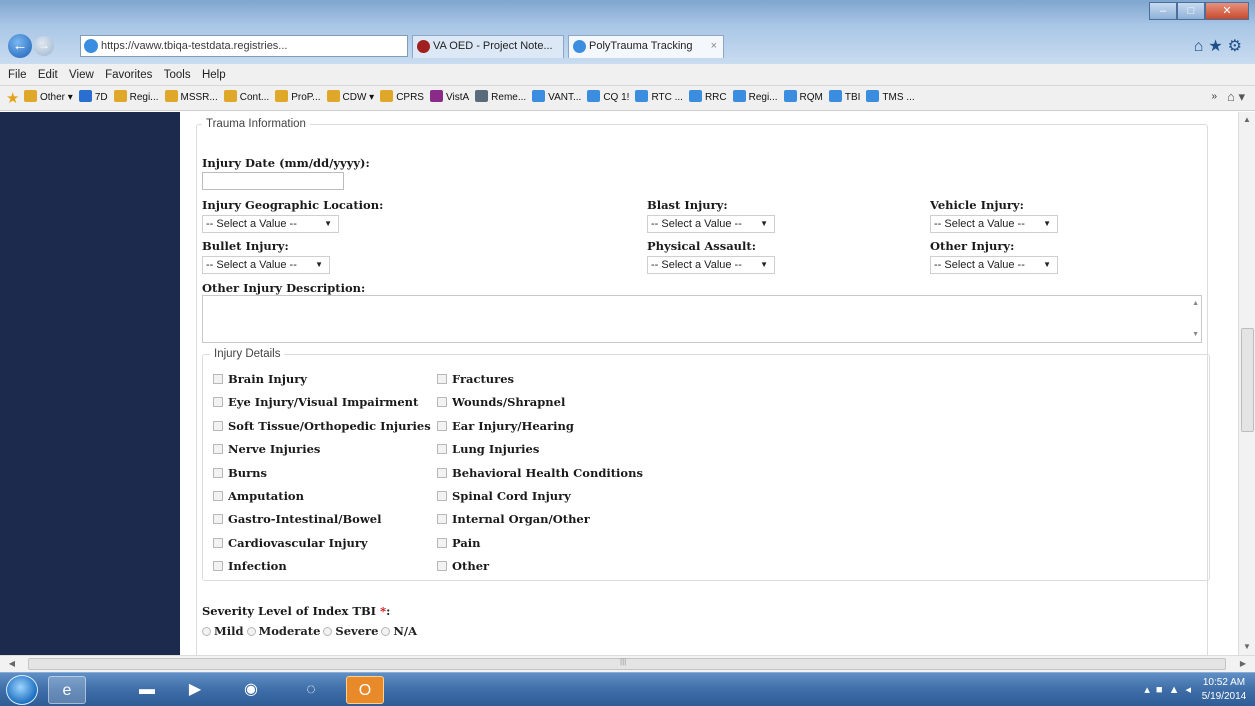 Image resolution: width=1255 pixels, height=706 pixels. Describe the element at coordinates (251, 690) in the screenshot. I see `chrome-taskbar-icon: ◉` at that location.